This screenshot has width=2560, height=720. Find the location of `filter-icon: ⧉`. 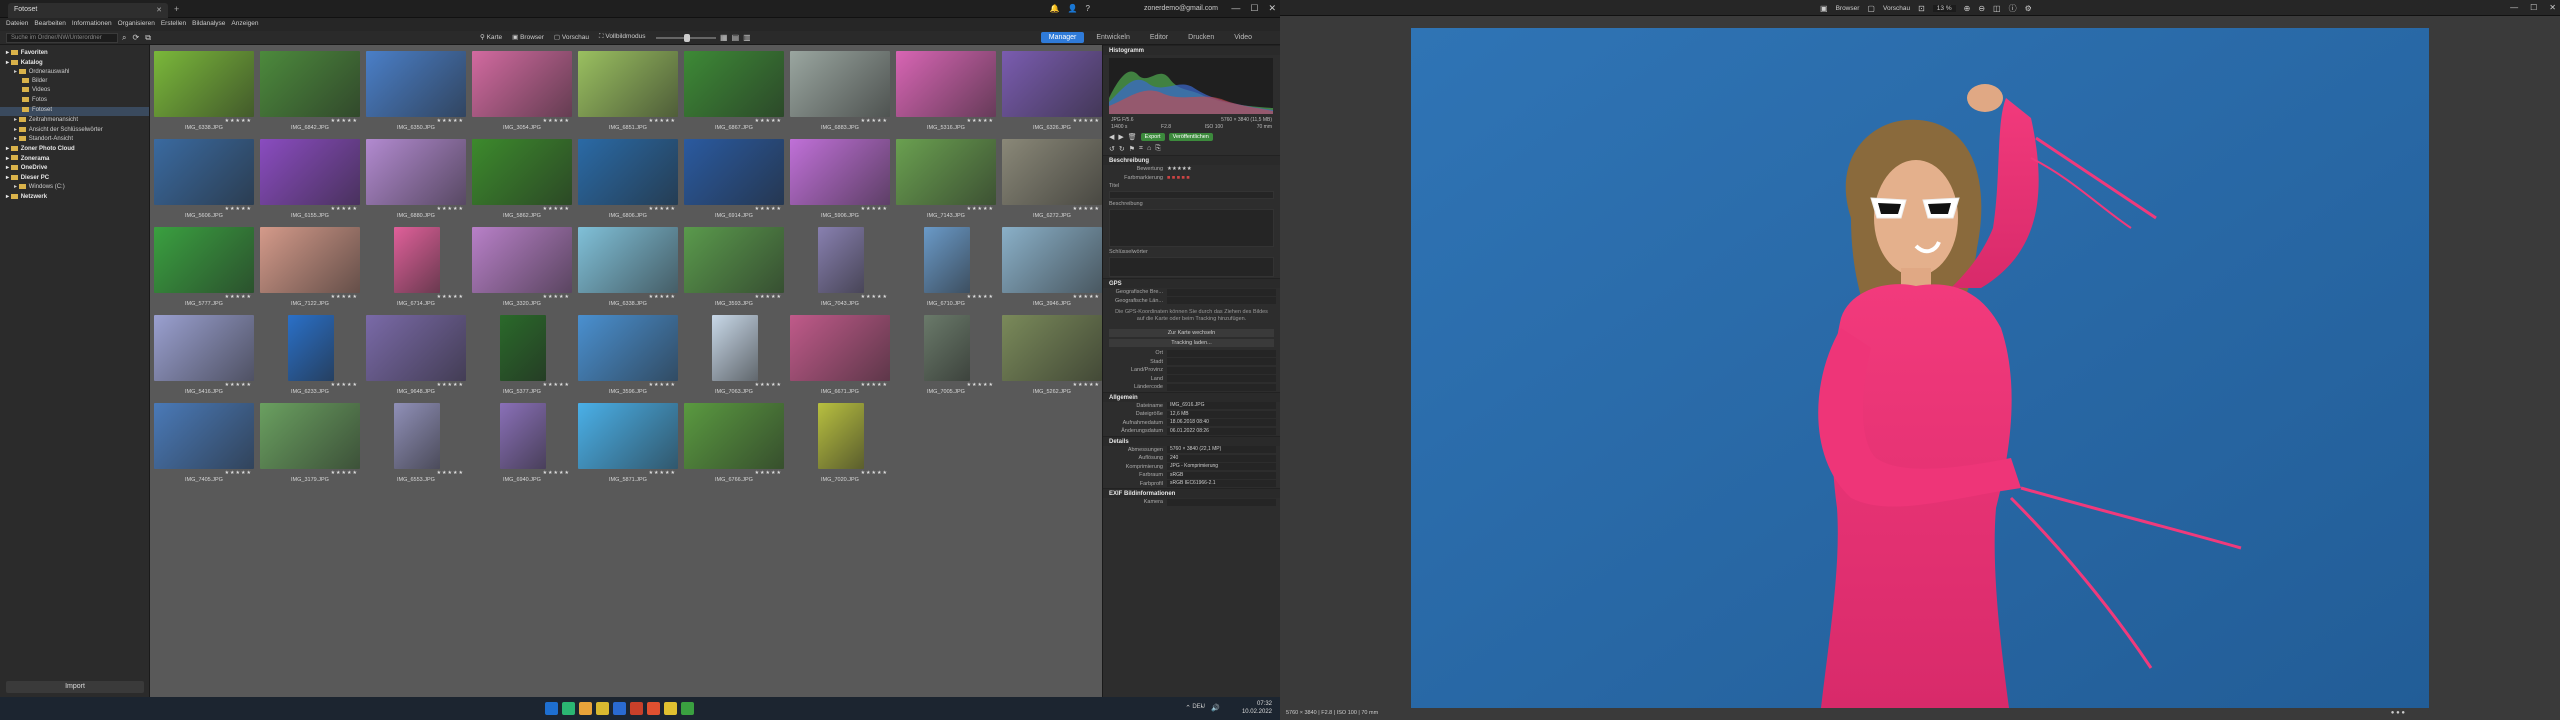

filter-icon: ⧉ is located at coordinates (148, 38).